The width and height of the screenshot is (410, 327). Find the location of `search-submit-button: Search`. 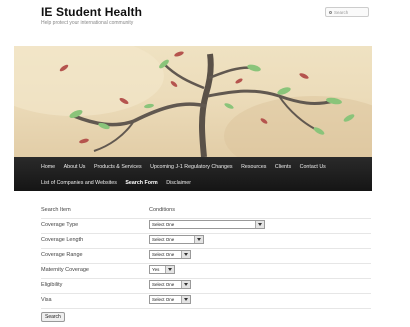

search-submit-button: Search is located at coordinates (53, 317).